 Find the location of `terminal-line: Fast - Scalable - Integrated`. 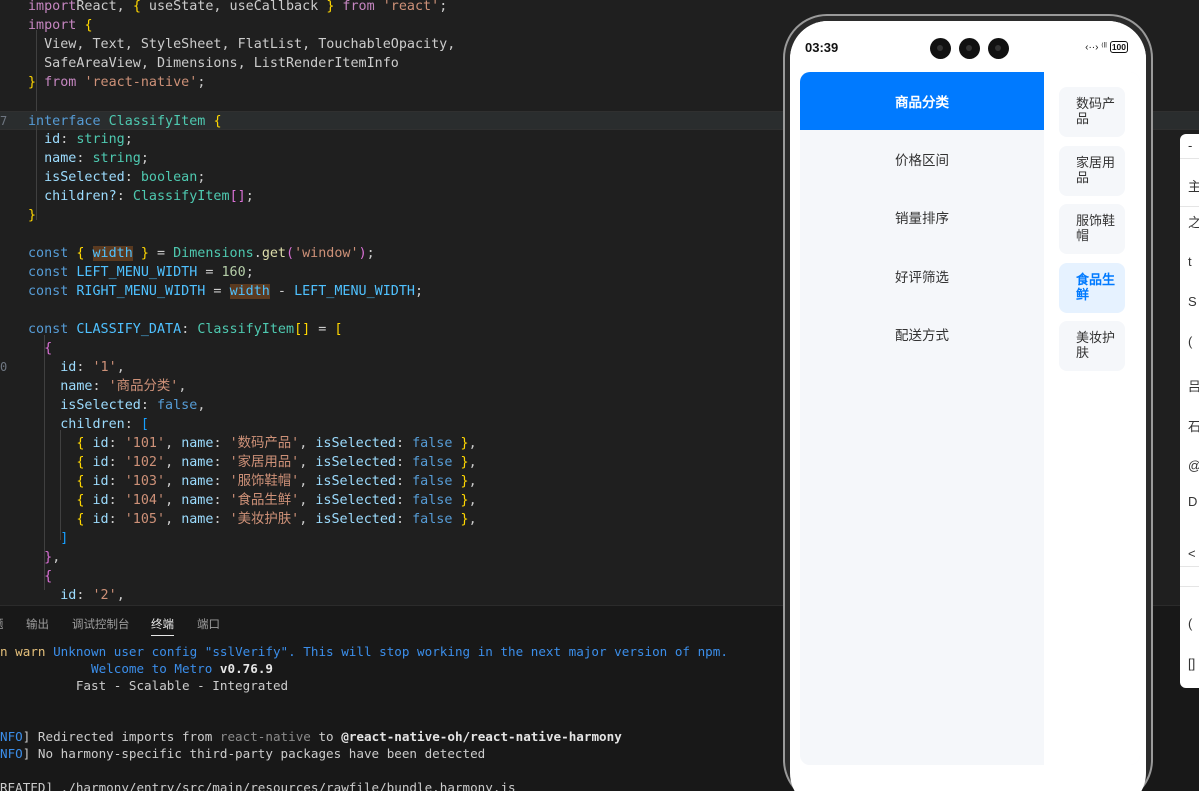

terminal-line: Fast - Scalable - Integrated is located at coordinates (144, 685).